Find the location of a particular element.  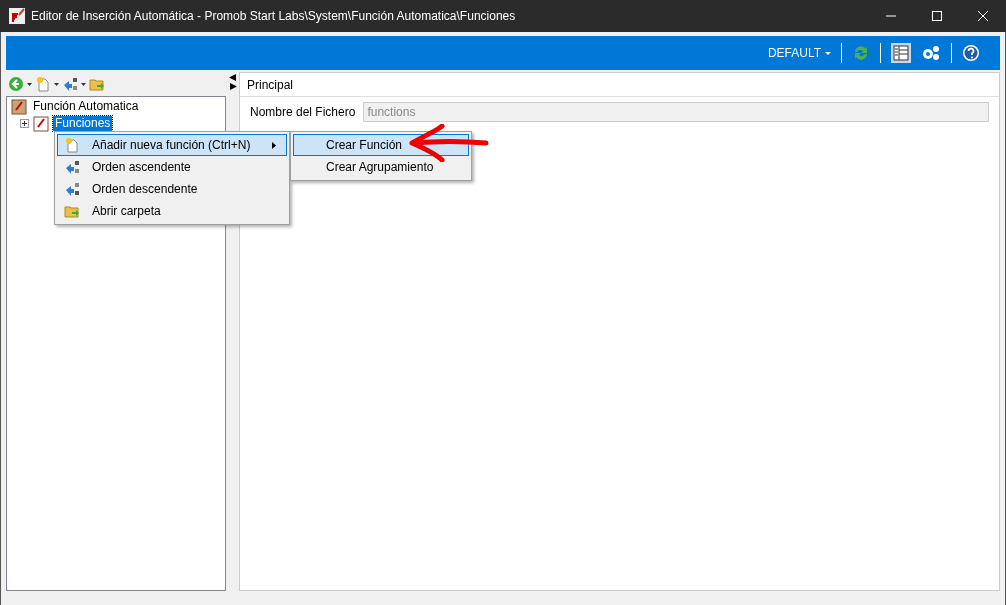

tree-item: Funciones is located at coordinates (83, 123).